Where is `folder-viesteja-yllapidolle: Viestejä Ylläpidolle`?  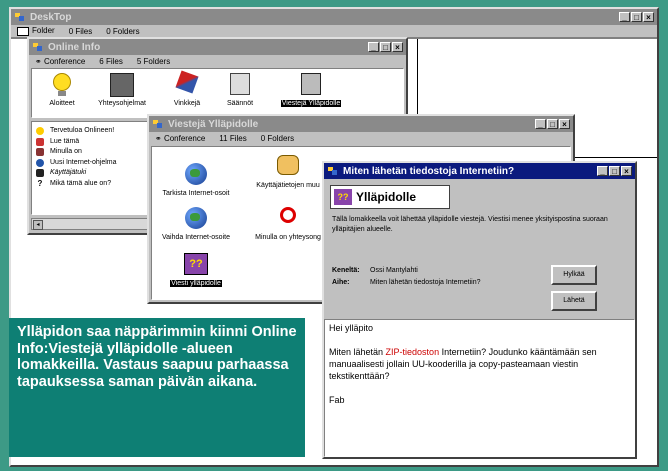
folder-viesteja-yllapidolle: Viestejä Ylläpidolle is located at coordinates (311, 90).